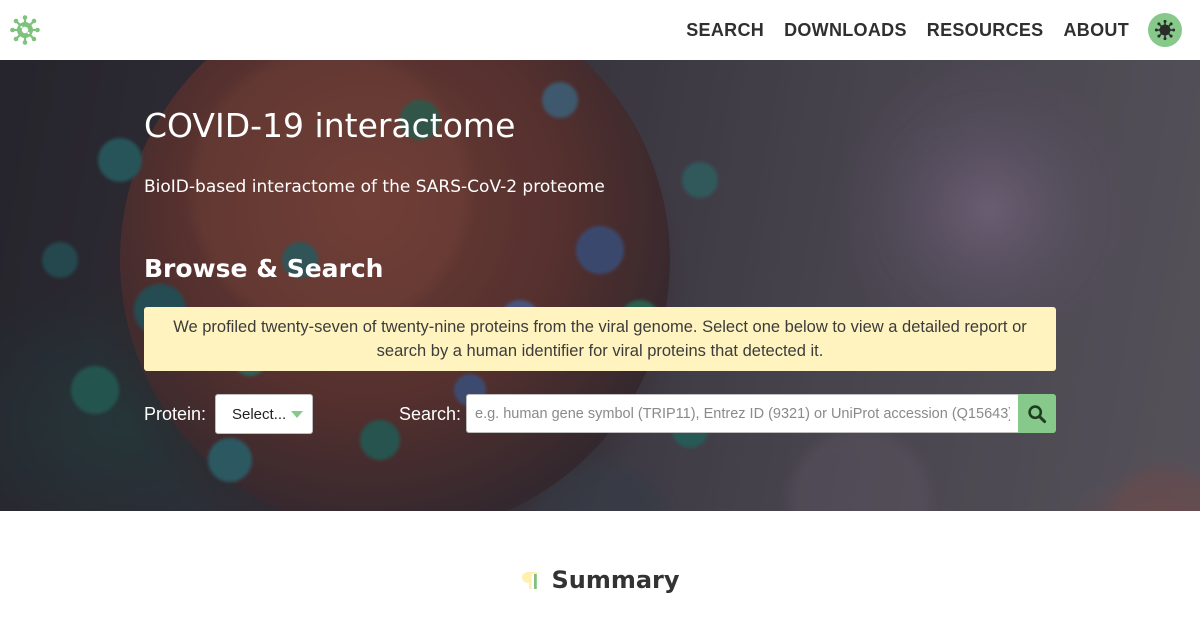 This screenshot has height=630, width=1200. I want to click on main-nav: SEARCH DOWNLOADS RESOURCES ABOUT, so click(934, 30).